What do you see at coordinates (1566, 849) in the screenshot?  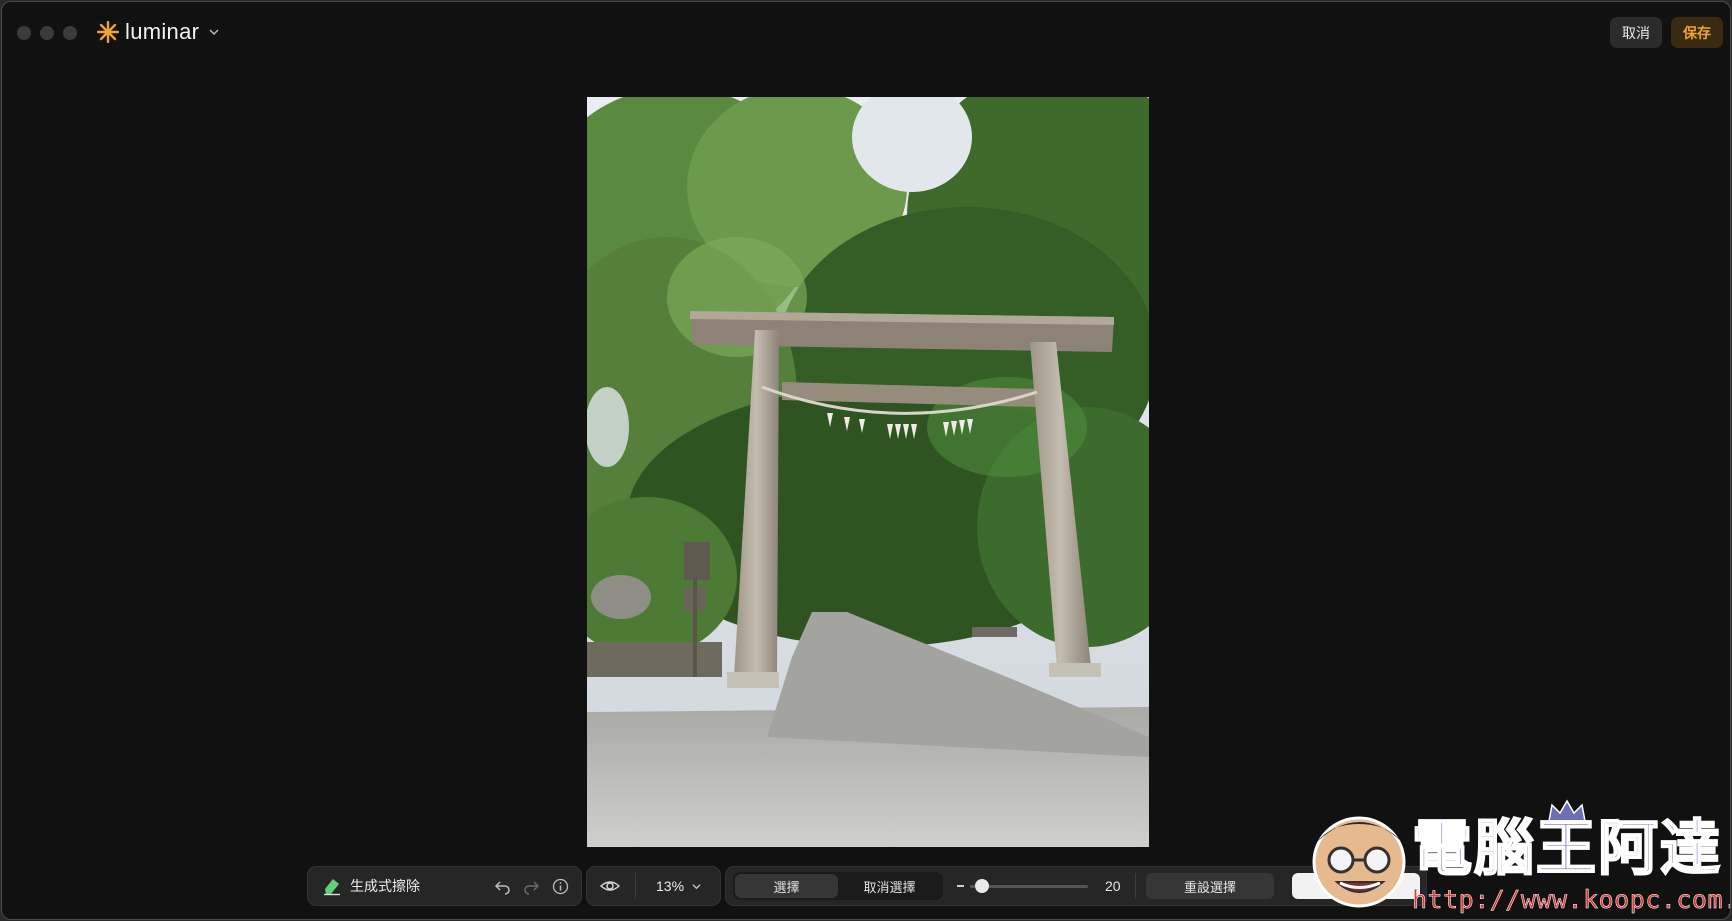 I see `watermark-title: 電腦王阿達` at bounding box center [1566, 849].